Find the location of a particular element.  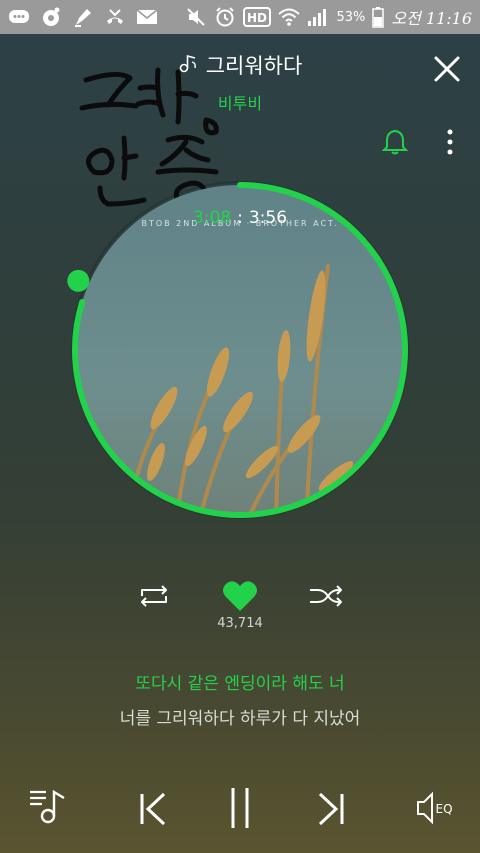

like-button is located at coordinates (240, 598).